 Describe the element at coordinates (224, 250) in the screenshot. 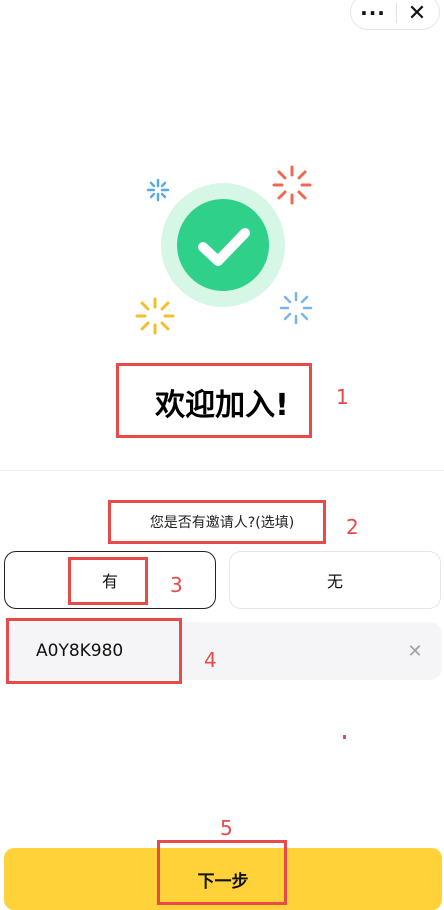

I see `success-check-icon` at that location.